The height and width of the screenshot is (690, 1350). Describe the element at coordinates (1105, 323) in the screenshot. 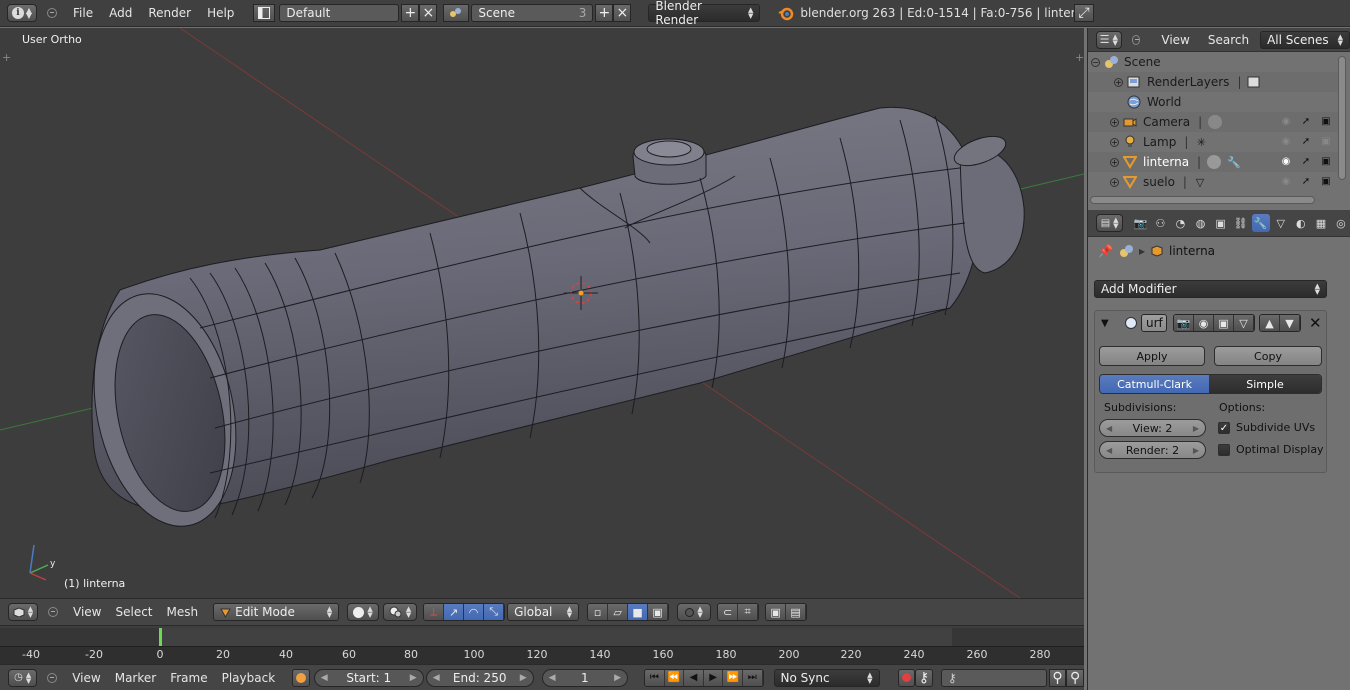

I see `collapse-arrow-icon: ▼` at that location.